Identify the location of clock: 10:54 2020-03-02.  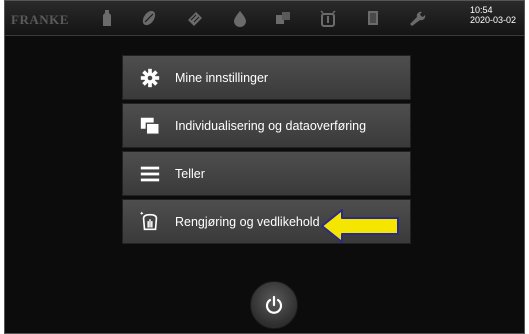
(493, 15).